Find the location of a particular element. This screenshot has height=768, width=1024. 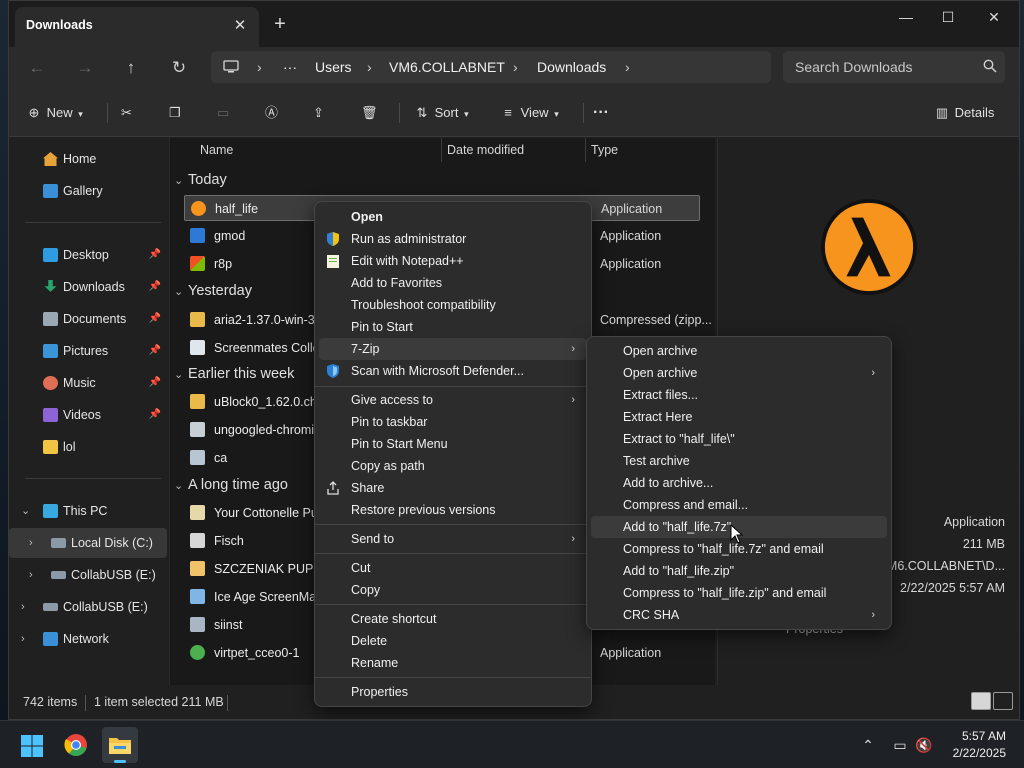

column-header-date: Date modified is located at coordinates (485, 150).